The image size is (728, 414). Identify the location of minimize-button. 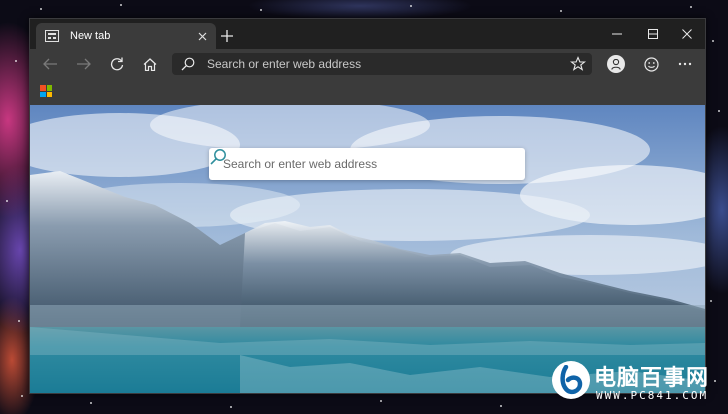
(617, 34).